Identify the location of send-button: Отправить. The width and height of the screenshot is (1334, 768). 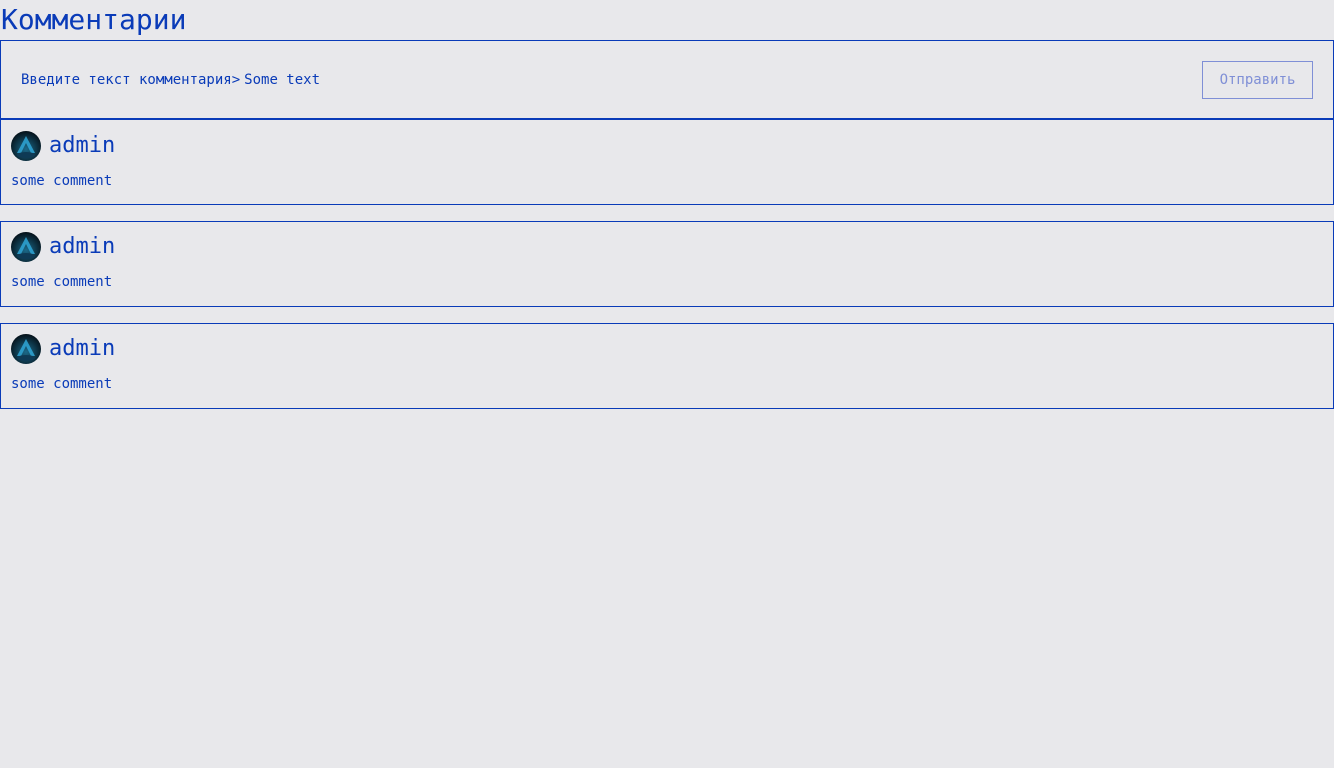
(1257, 79).